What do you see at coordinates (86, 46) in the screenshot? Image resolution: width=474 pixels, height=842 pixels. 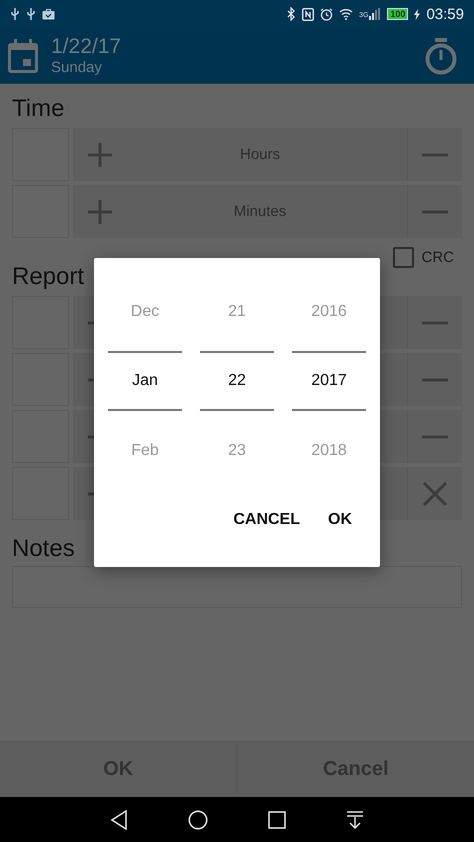 I see `date-title: 1/22/17` at bounding box center [86, 46].